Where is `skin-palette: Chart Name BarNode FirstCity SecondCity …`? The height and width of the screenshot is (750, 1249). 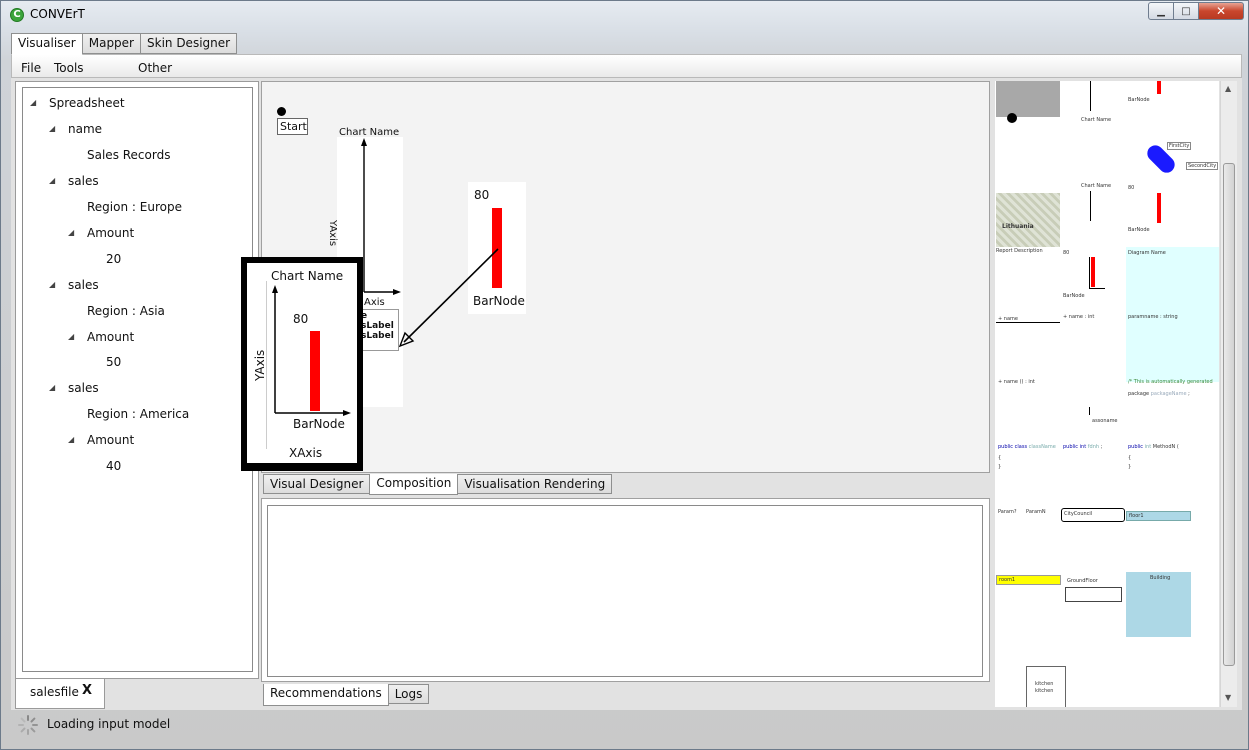 skin-palette: Chart Name BarNode FirstCity SecondCity … is located at coordinates (1107, 394).